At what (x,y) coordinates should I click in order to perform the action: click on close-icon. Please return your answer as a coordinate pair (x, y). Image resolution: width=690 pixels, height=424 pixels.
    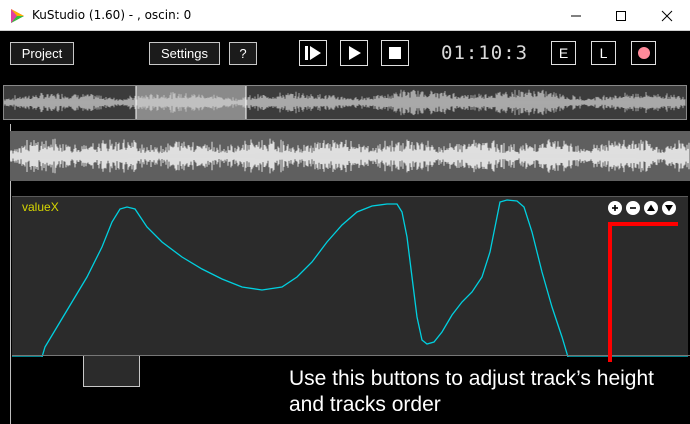
    Looking at the image, I should click on (667, 15).